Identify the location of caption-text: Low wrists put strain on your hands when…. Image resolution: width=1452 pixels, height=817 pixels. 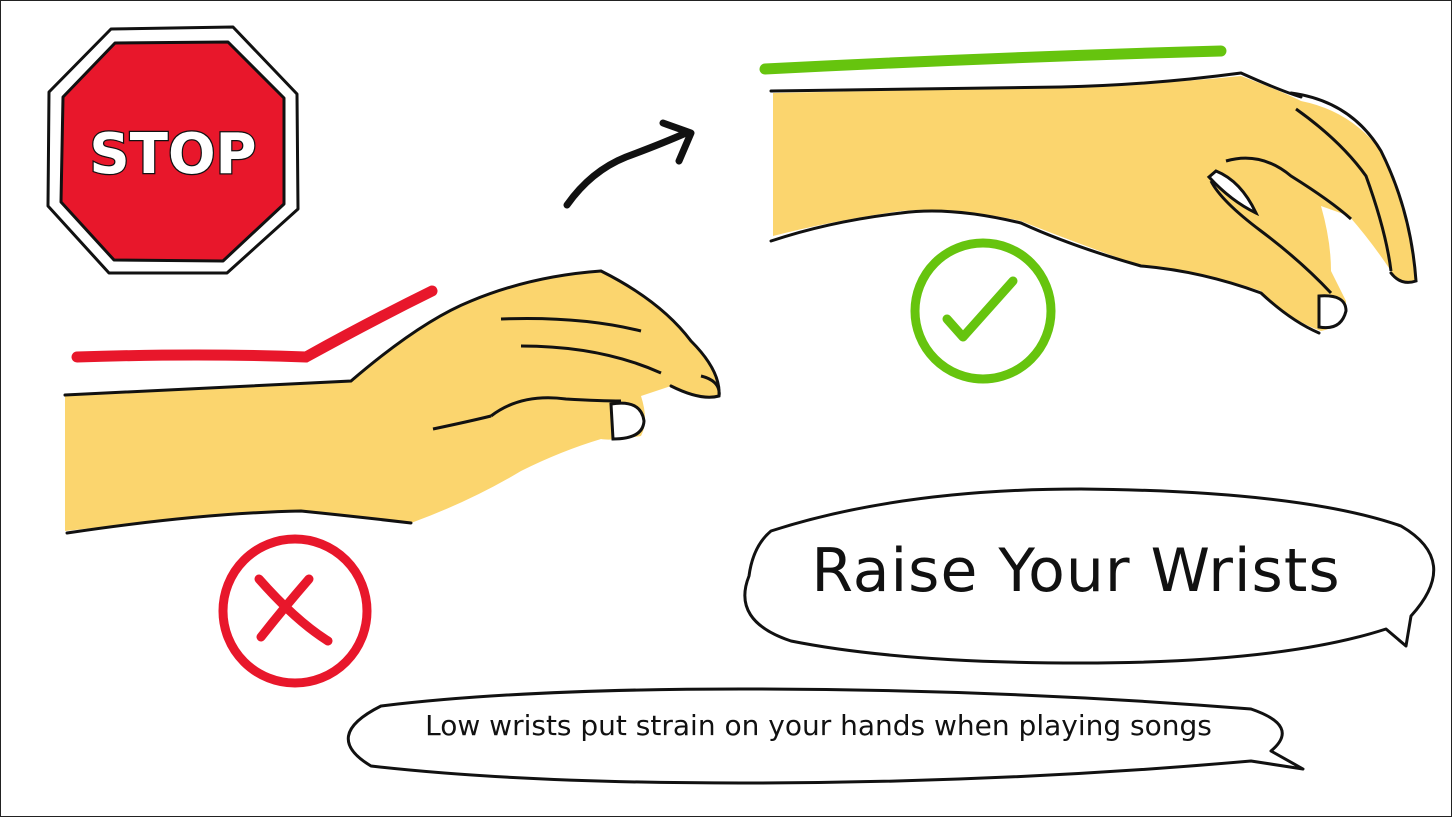
(818, 725).